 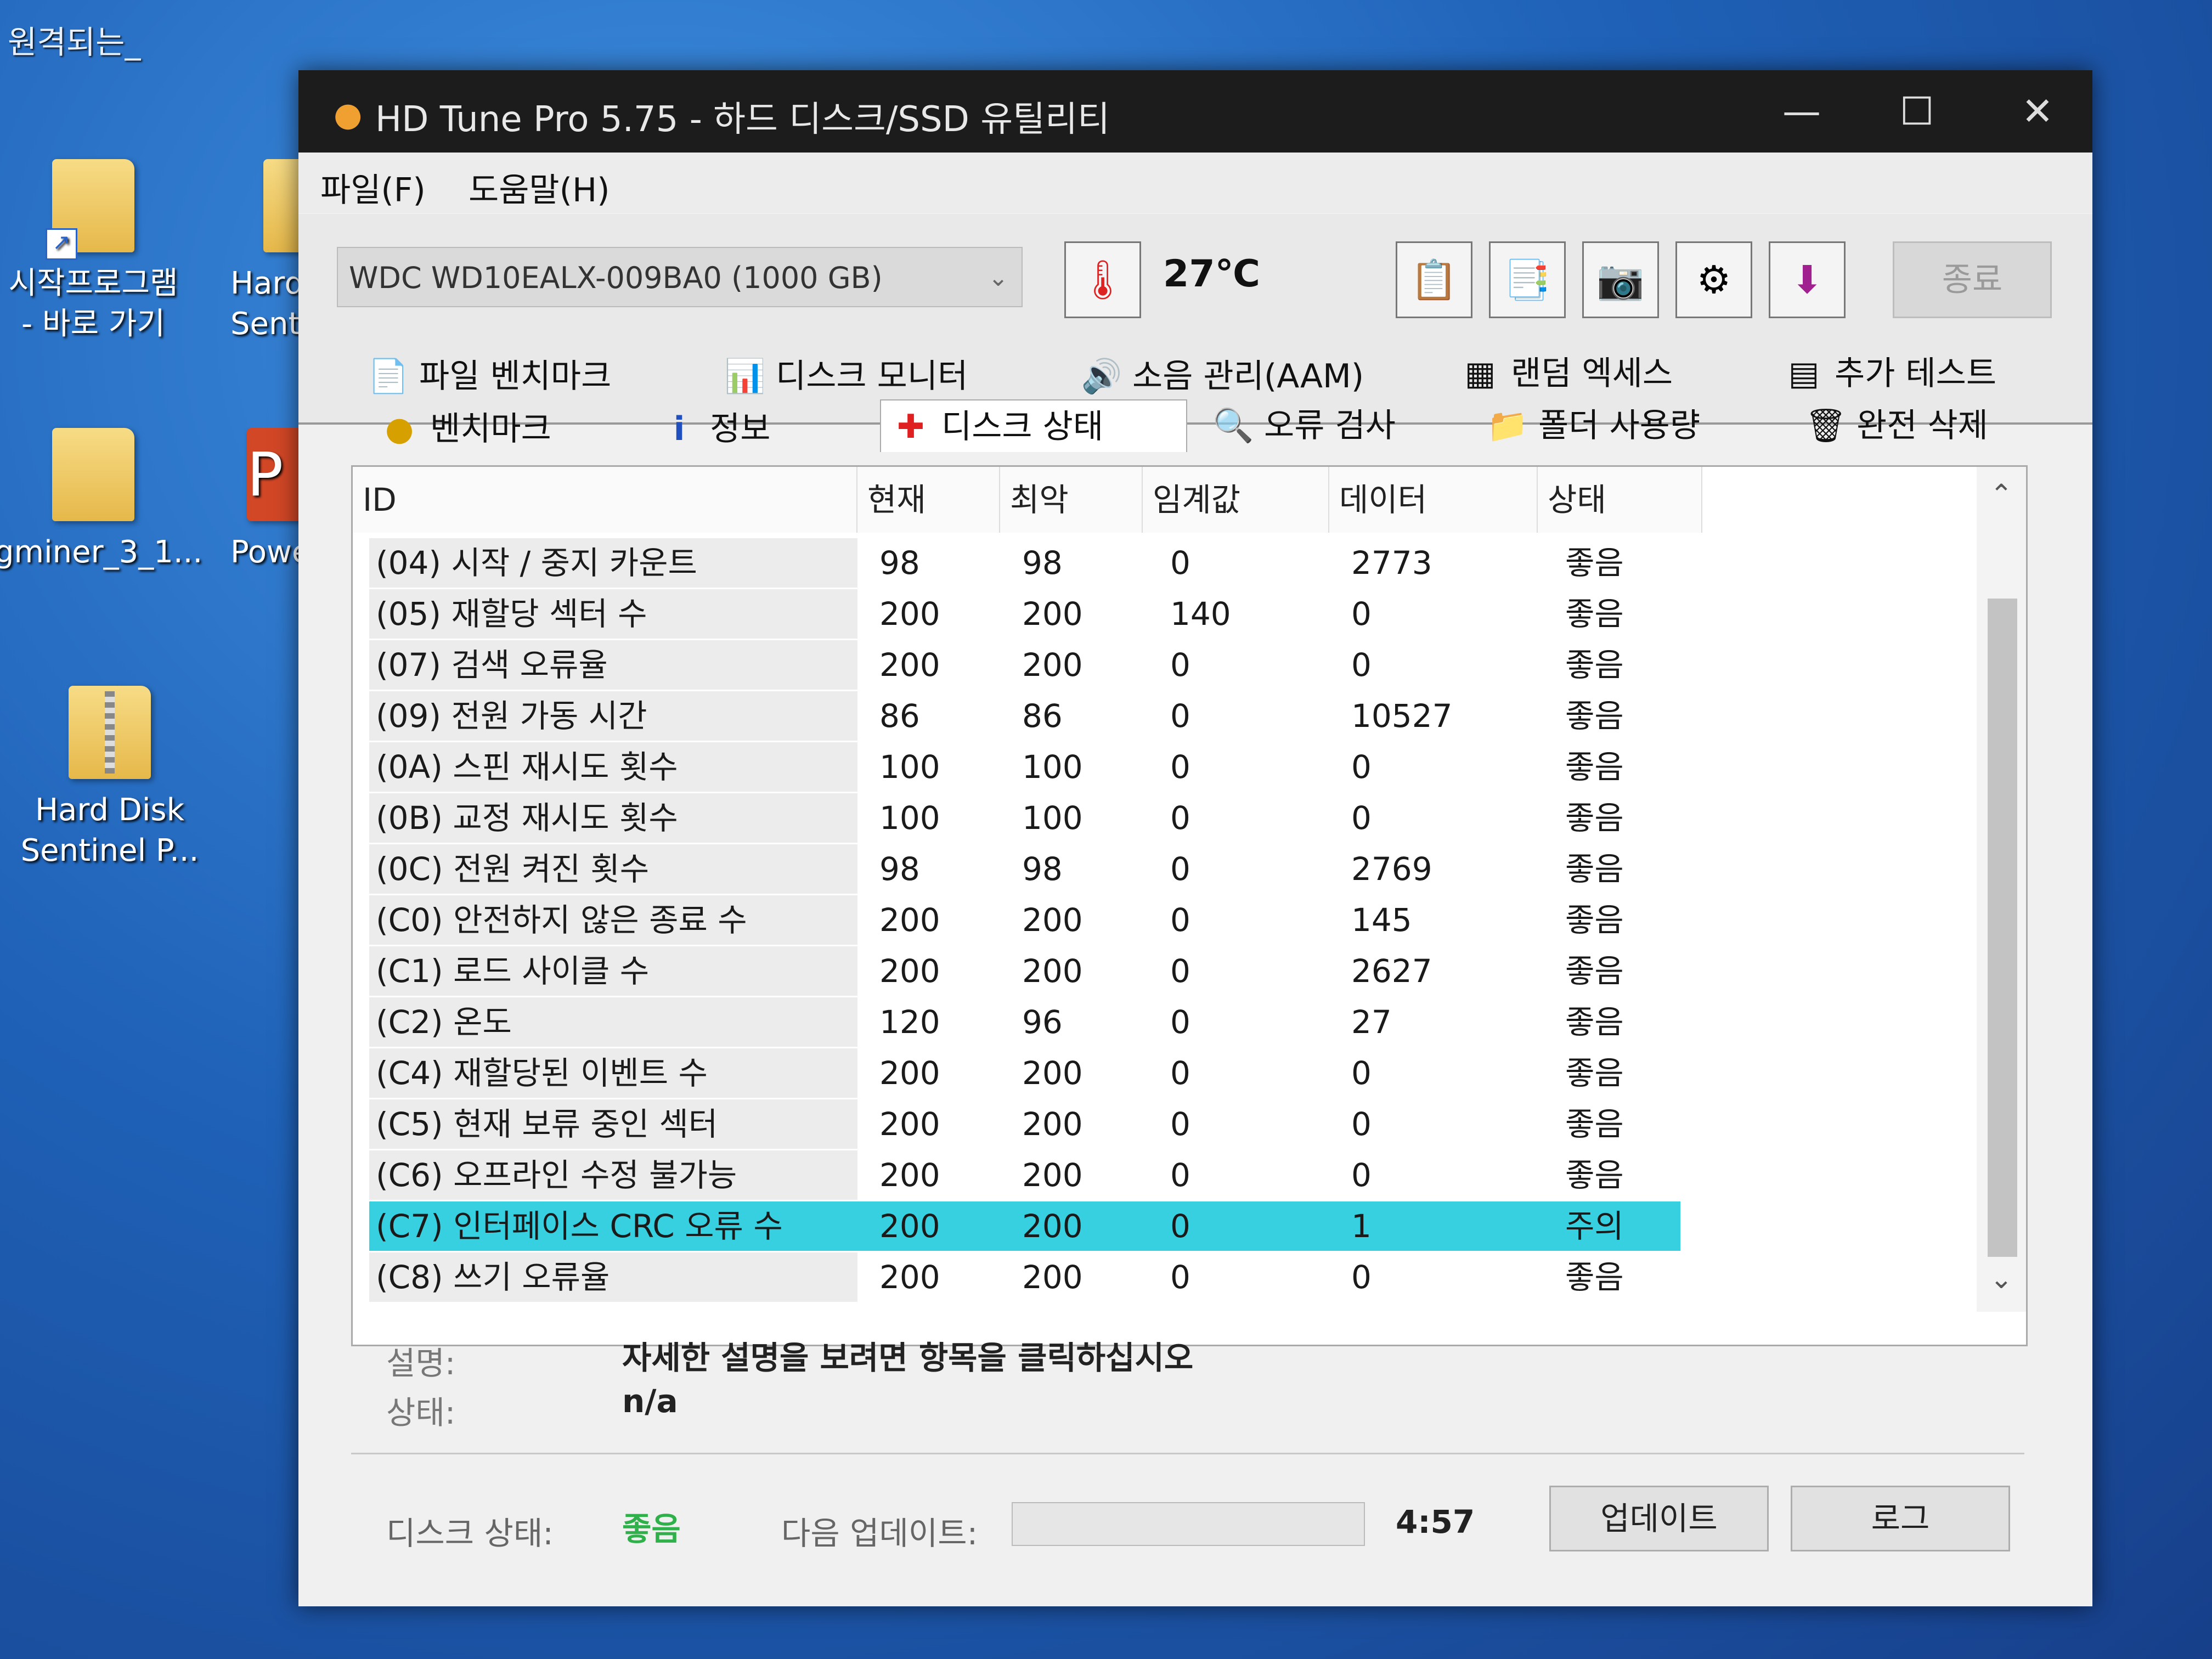 I want to click on screenshot-camera-icon: 📷, so click(x=1620, y=279).